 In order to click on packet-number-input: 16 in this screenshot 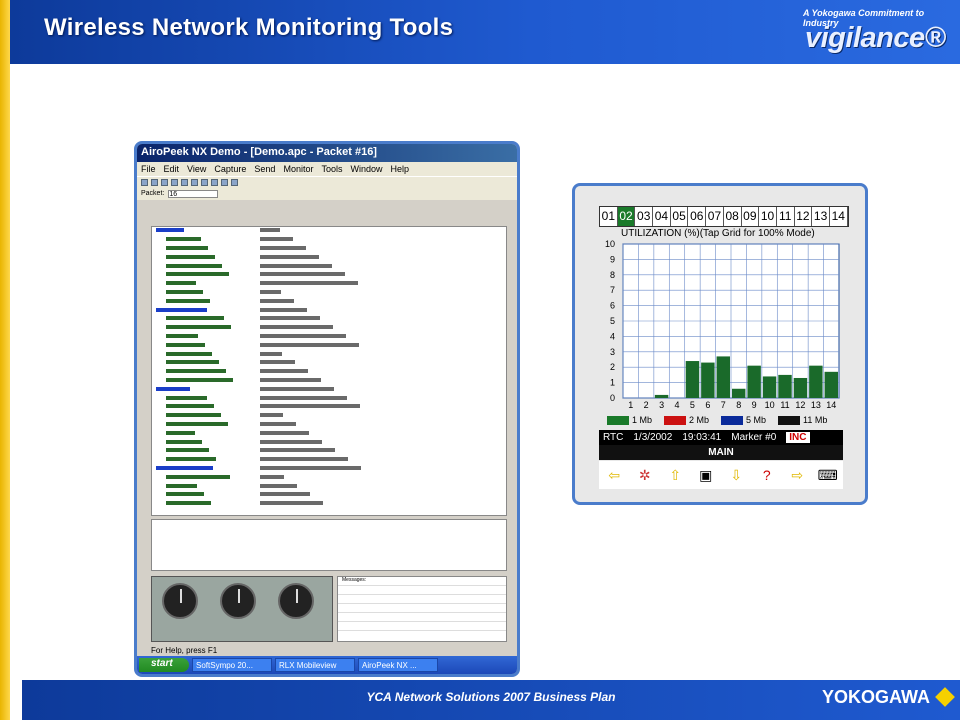, I will do `click(193, 194)`.